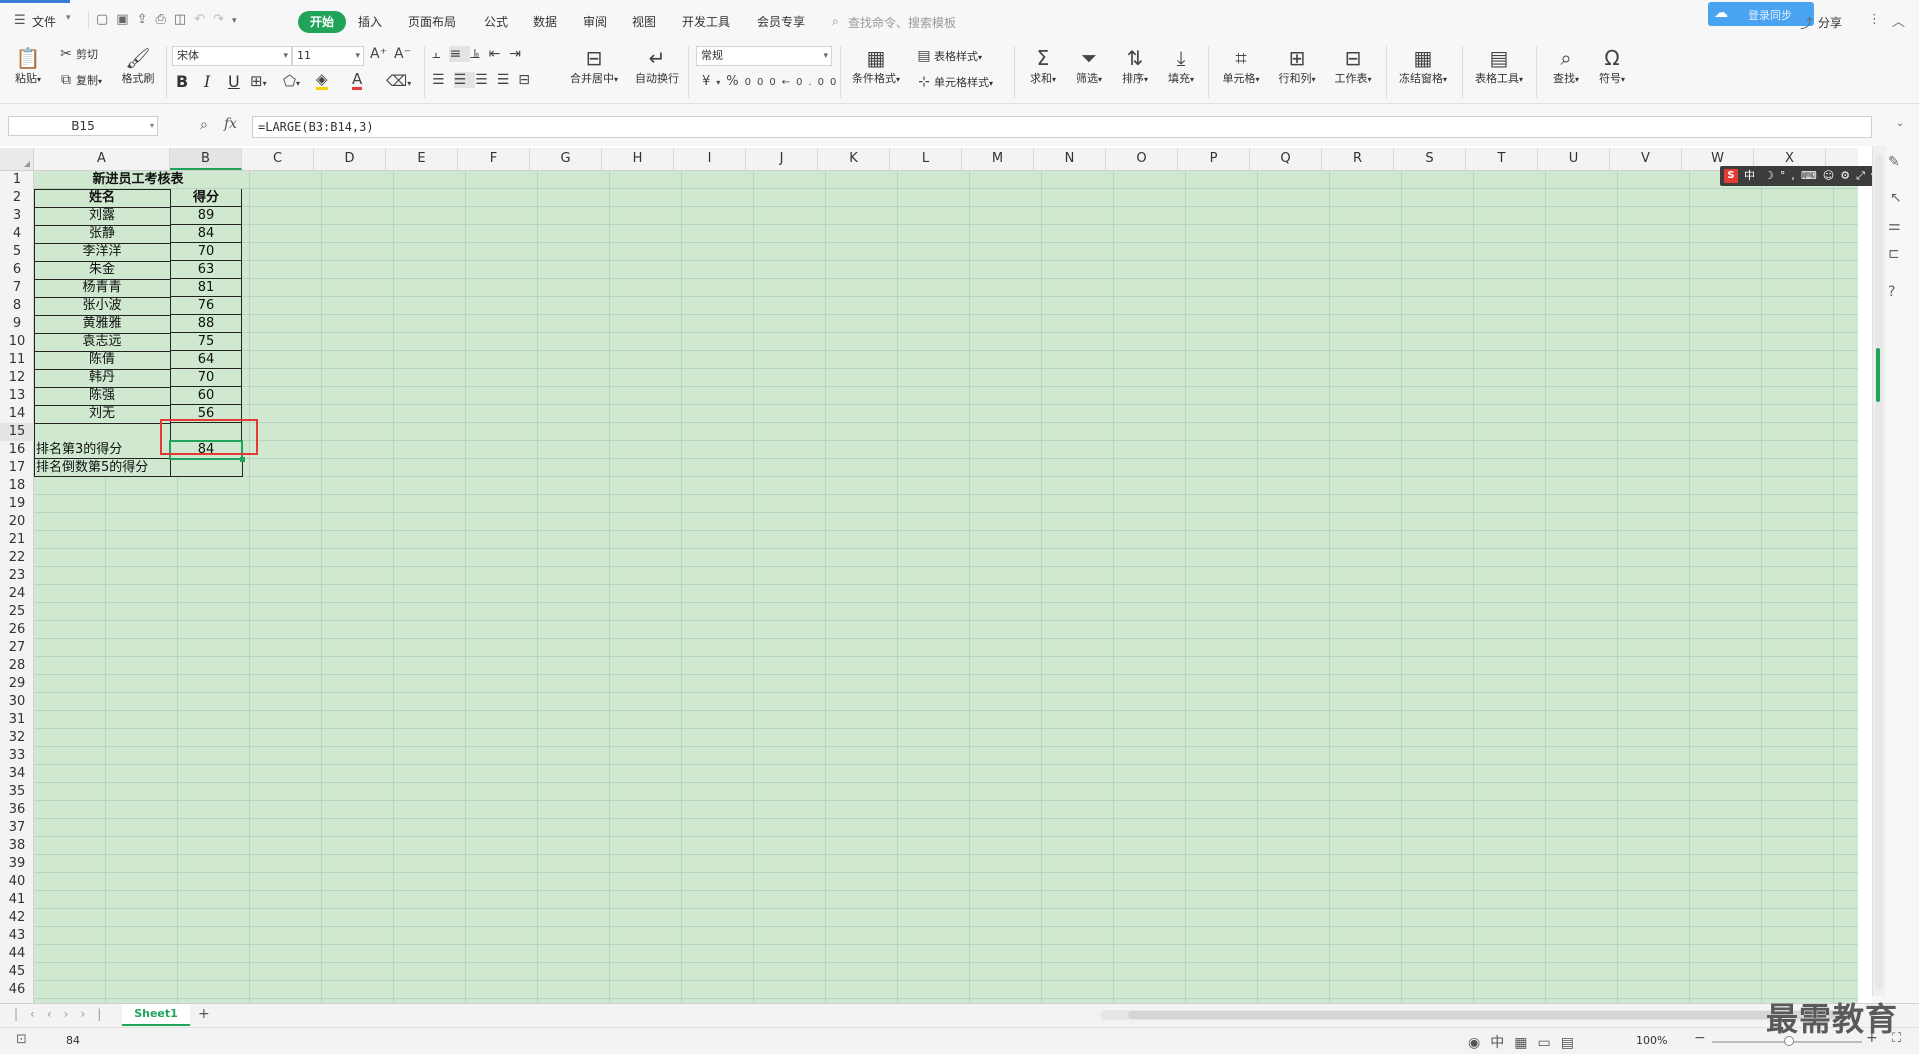 This screenshot has width=1919, height=1054. Describe the element at coordinates (17, 486) in the screenshot. I see `row-header-18: 18` at that location.